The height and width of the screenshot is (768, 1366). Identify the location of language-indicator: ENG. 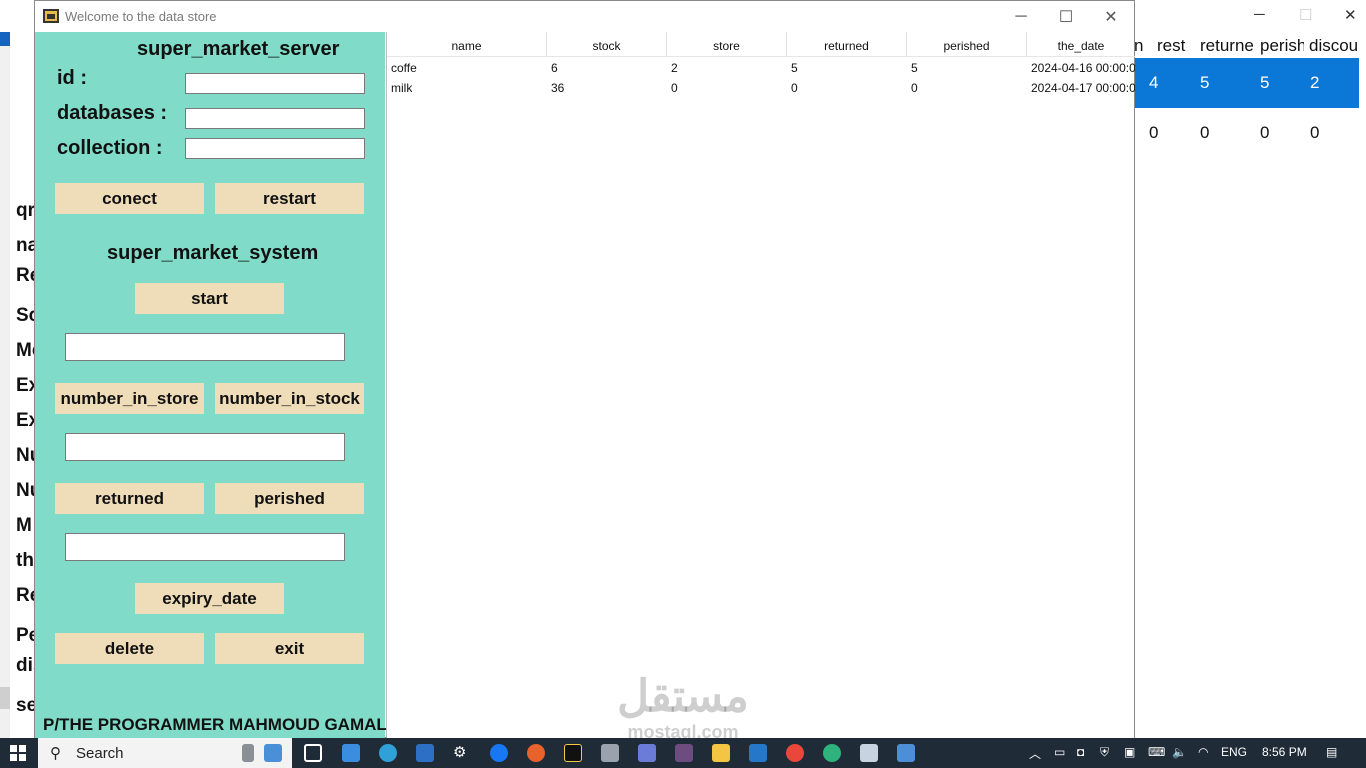
(1234, 752).